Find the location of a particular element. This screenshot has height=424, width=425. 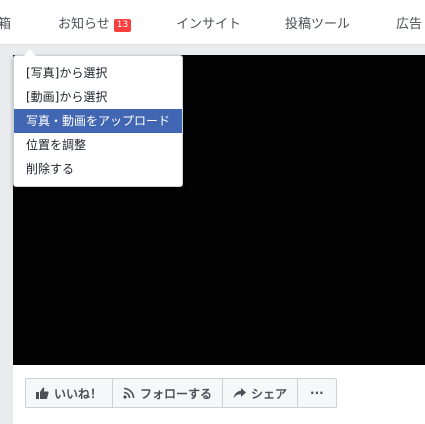

page-nav-bar: 箱 お知らせ 13 インサイト 投稿ツール 広告 is located at coordinates (212, 22).